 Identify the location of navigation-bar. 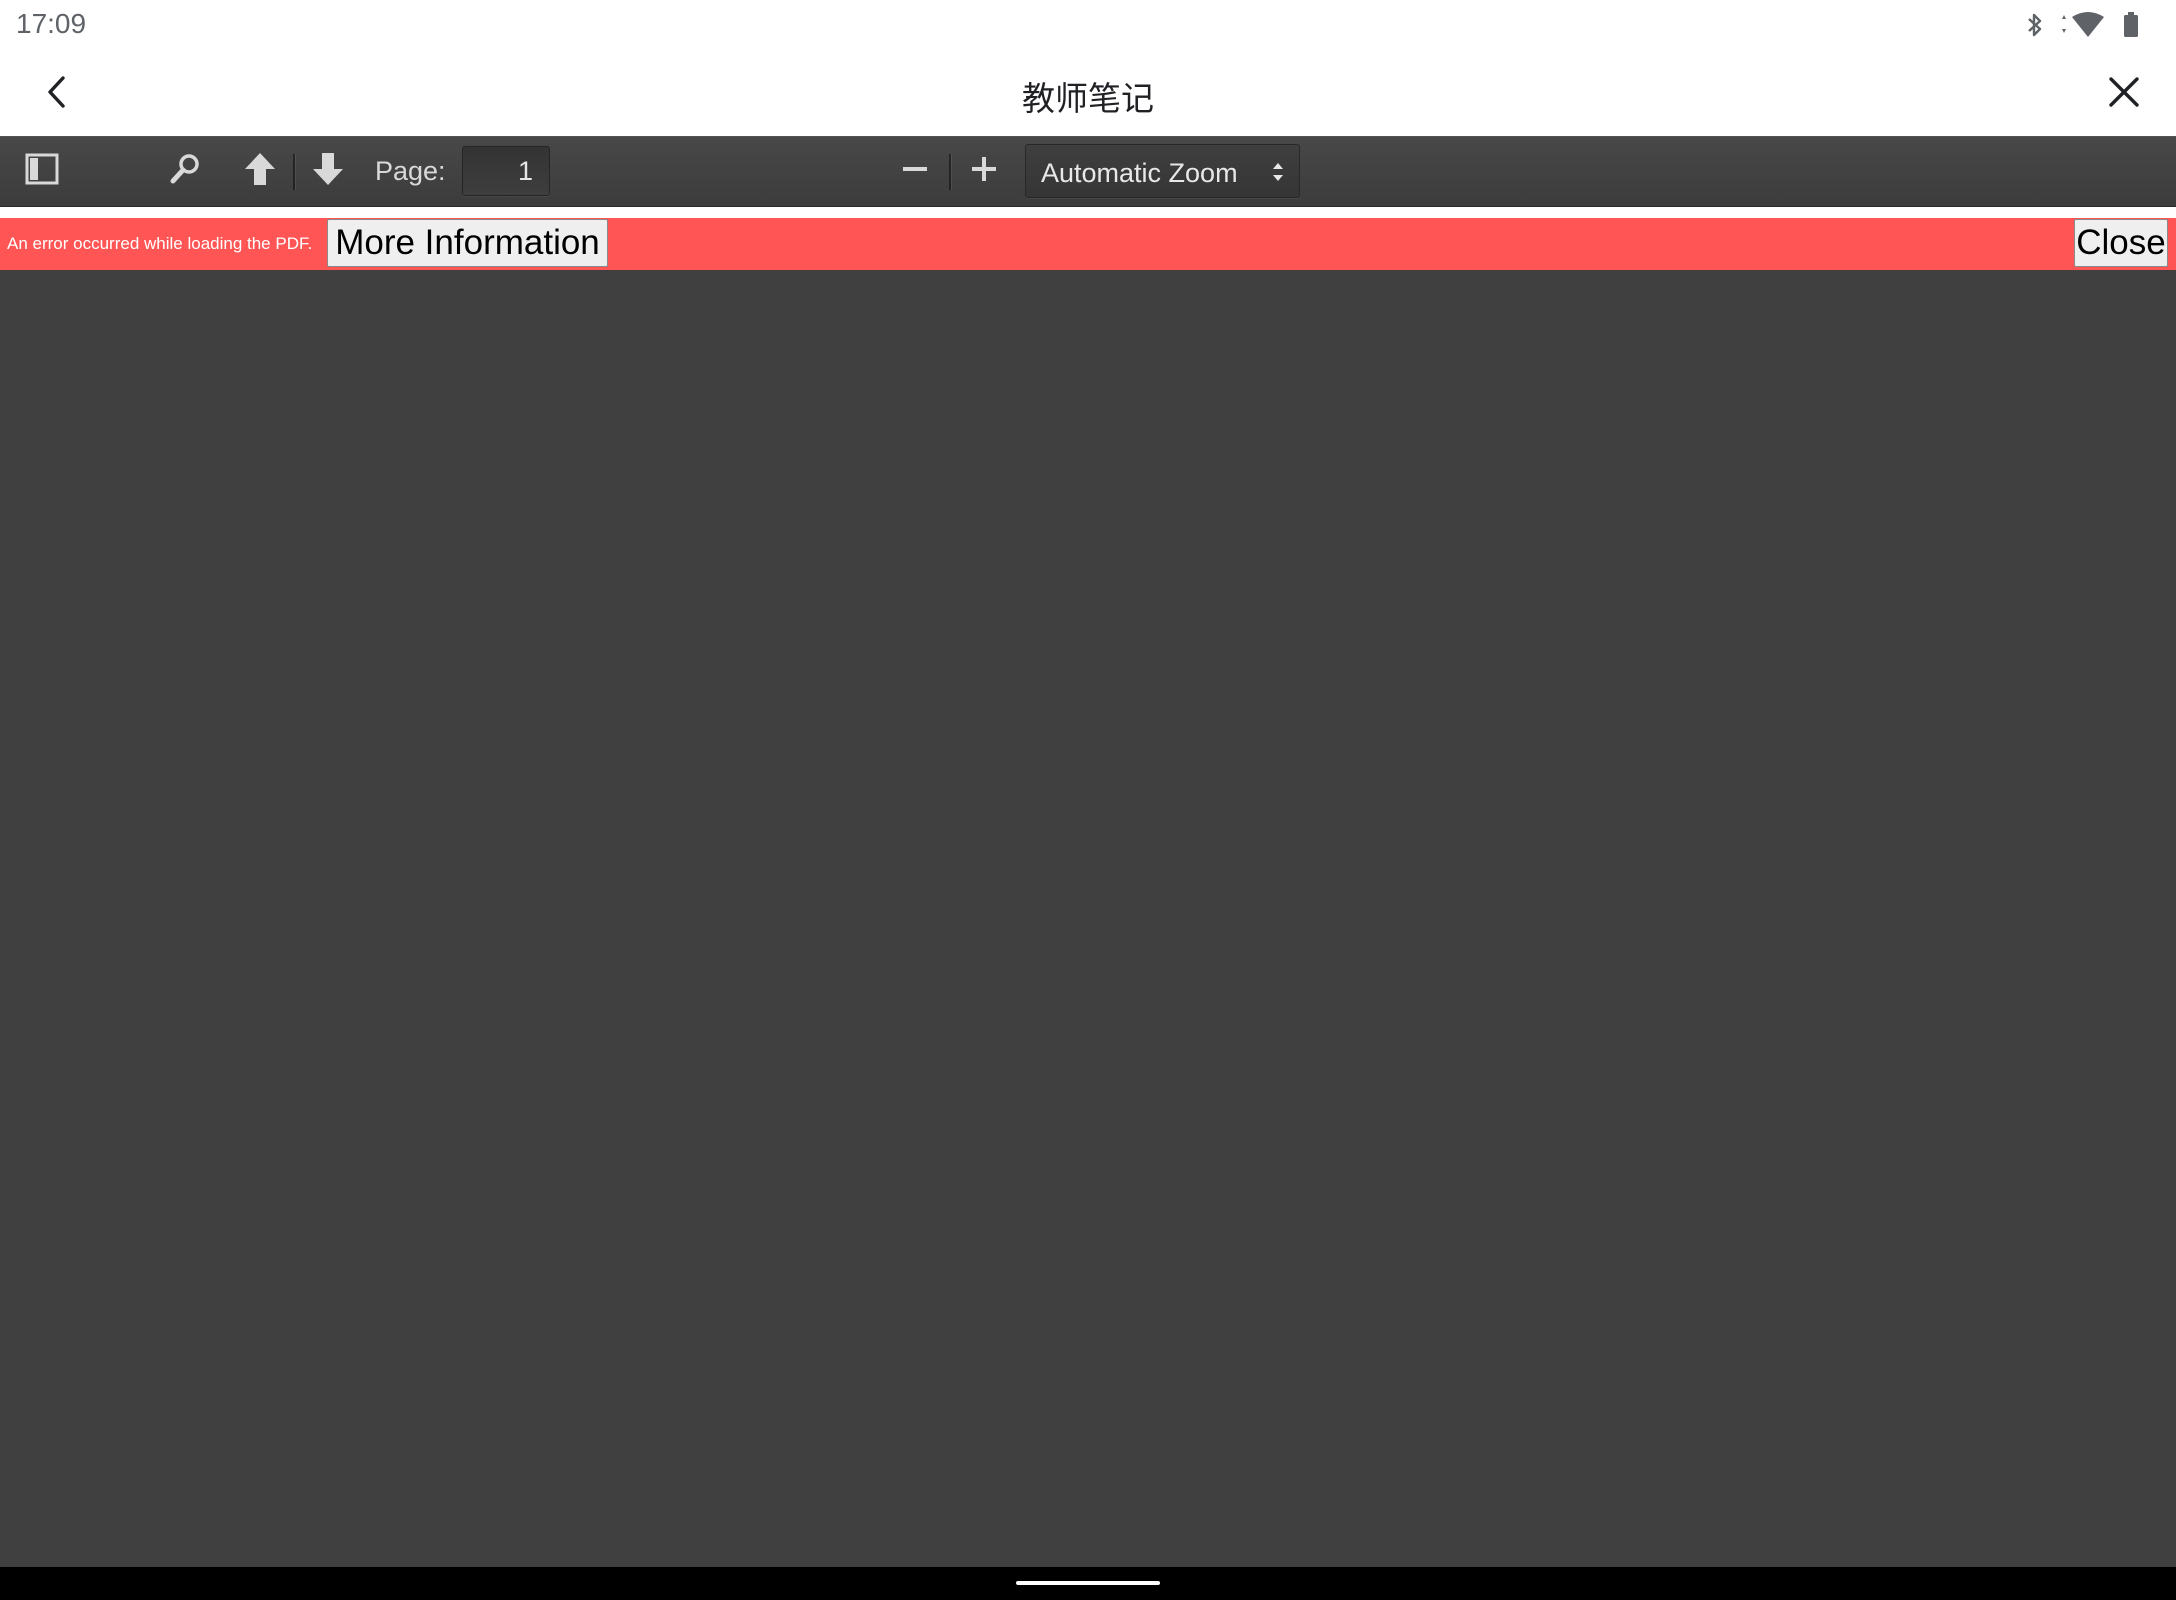
(1088, 1583).